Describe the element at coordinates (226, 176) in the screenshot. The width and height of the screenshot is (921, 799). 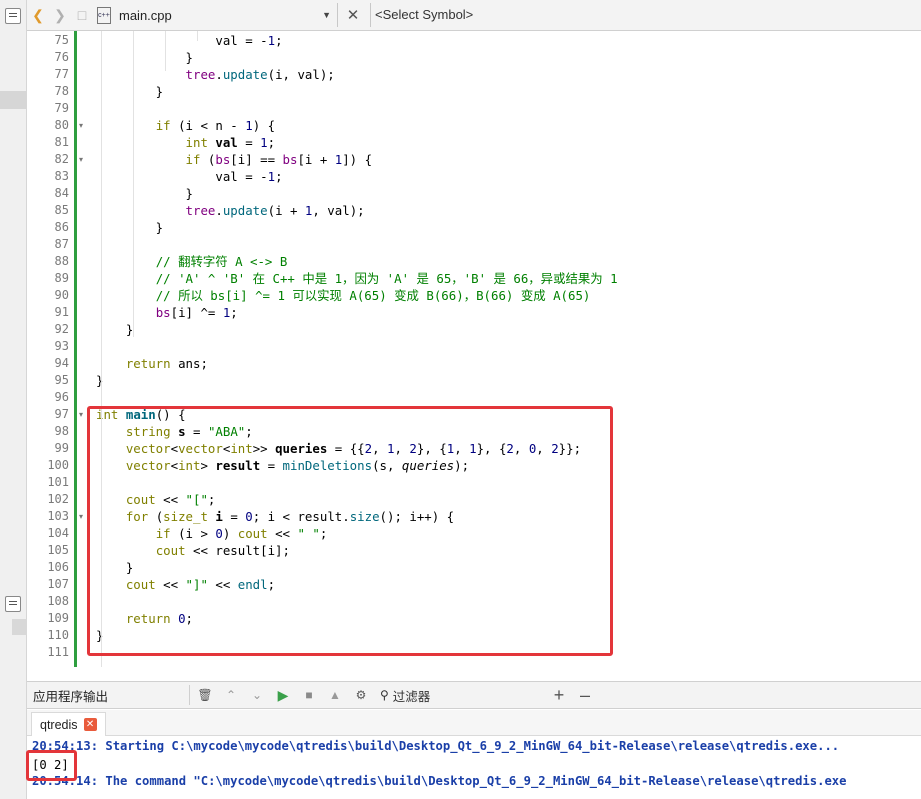
I see `code-token: val` at that location.